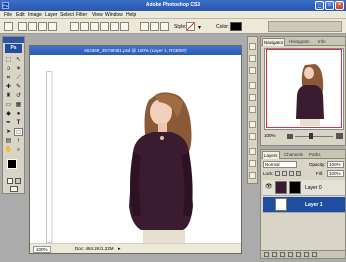 The image size is (346, 262). What do you see at coordinates (335, 173) in the screenshot?
I see `fill-field: 100%` at bounding box center [335, 173].